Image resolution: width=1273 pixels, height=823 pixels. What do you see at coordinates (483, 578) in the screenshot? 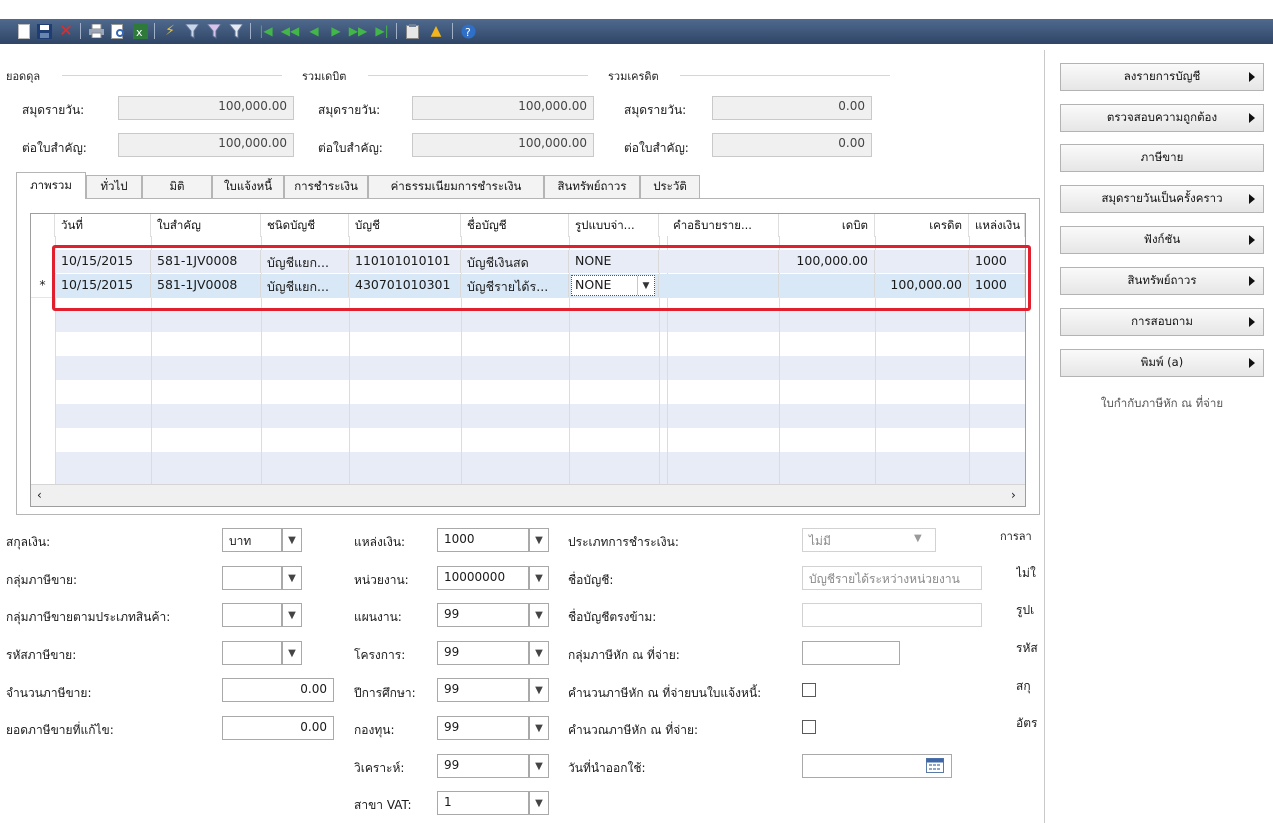
I see `unit-select: 10000000` at bounding box center [483, 578].